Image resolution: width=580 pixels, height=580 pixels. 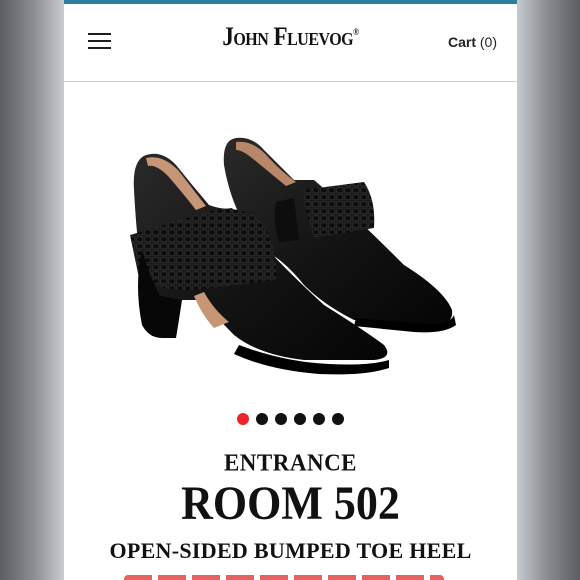 I want to click on logo-text: John Fluevog, so click(x=288, y=36).